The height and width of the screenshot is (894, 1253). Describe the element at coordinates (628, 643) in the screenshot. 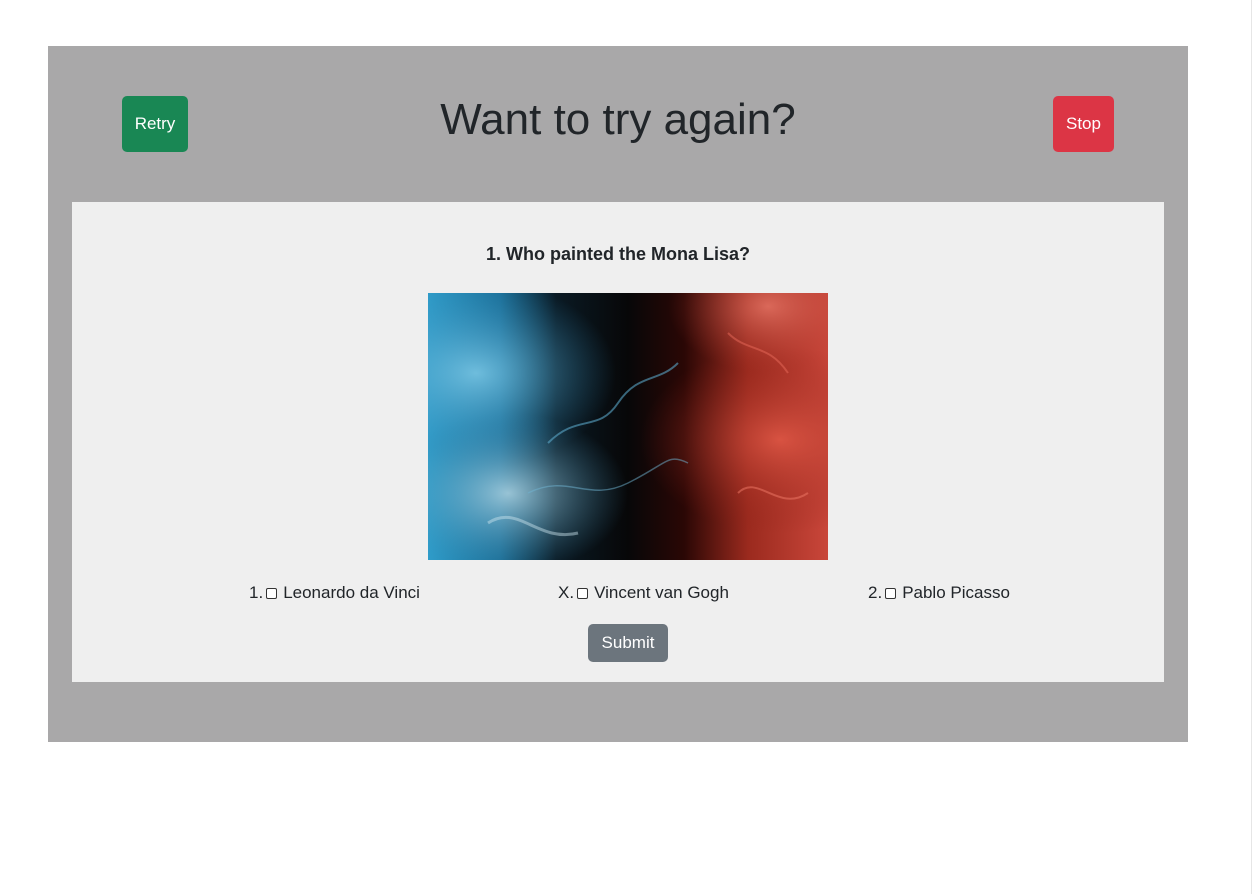

I see `submit-button: Submit` at that location.